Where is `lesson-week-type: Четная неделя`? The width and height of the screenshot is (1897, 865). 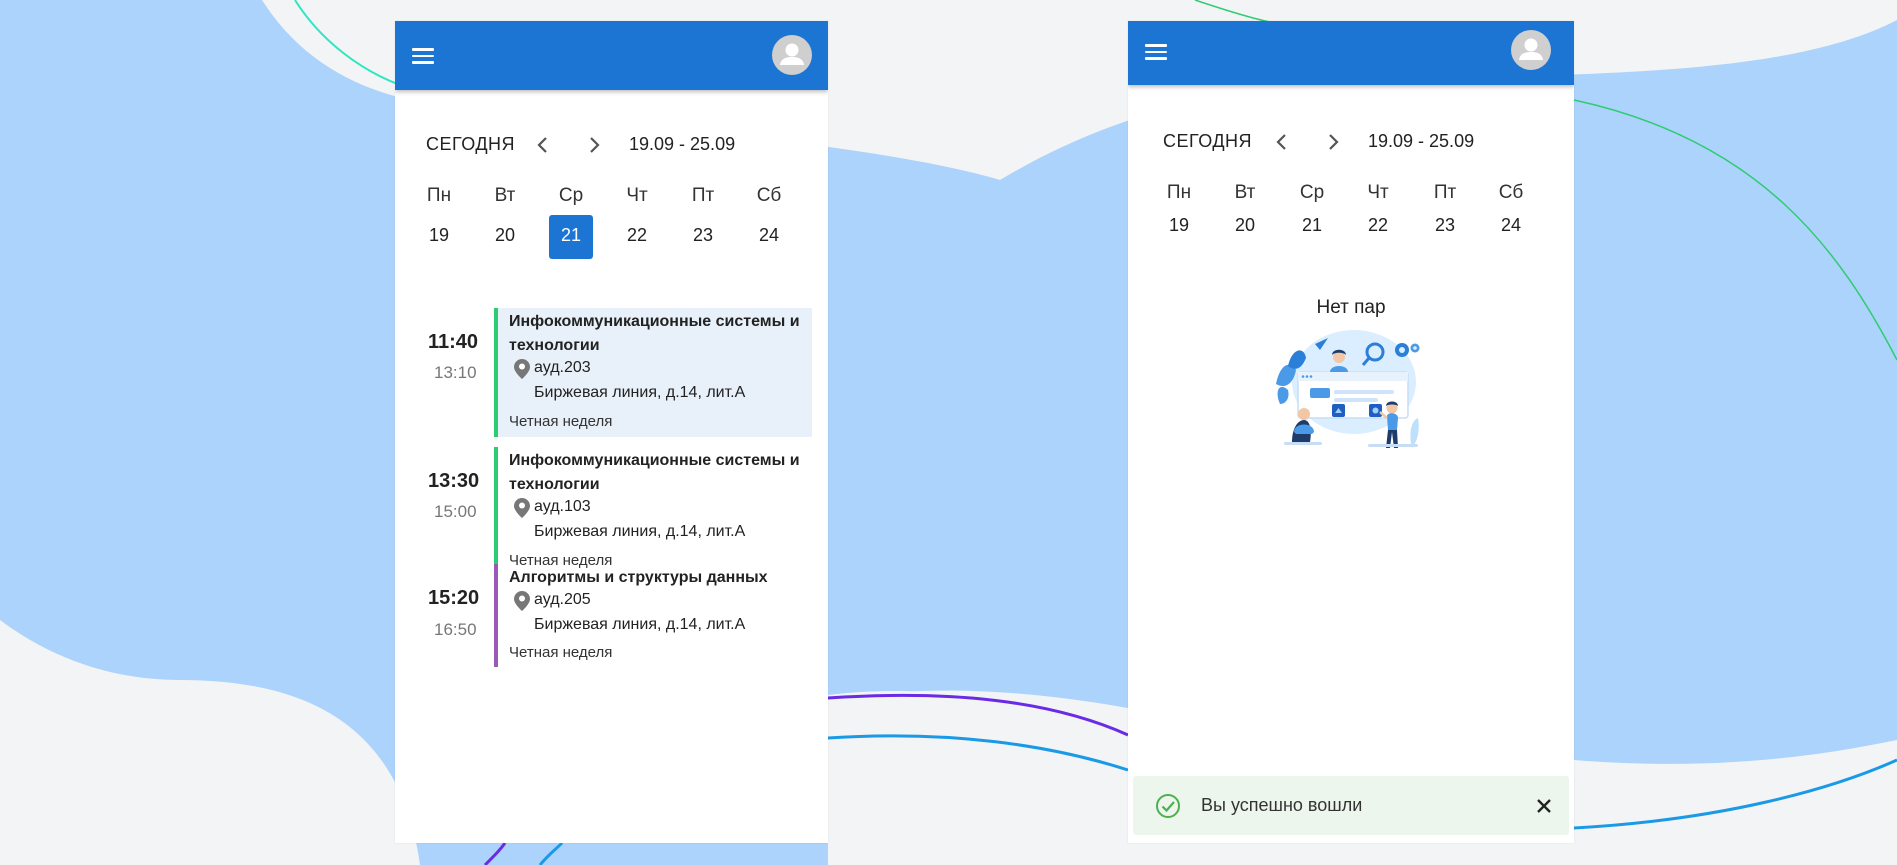
lesson-week-type: Четная неделя is located at coordinates (561, 652).